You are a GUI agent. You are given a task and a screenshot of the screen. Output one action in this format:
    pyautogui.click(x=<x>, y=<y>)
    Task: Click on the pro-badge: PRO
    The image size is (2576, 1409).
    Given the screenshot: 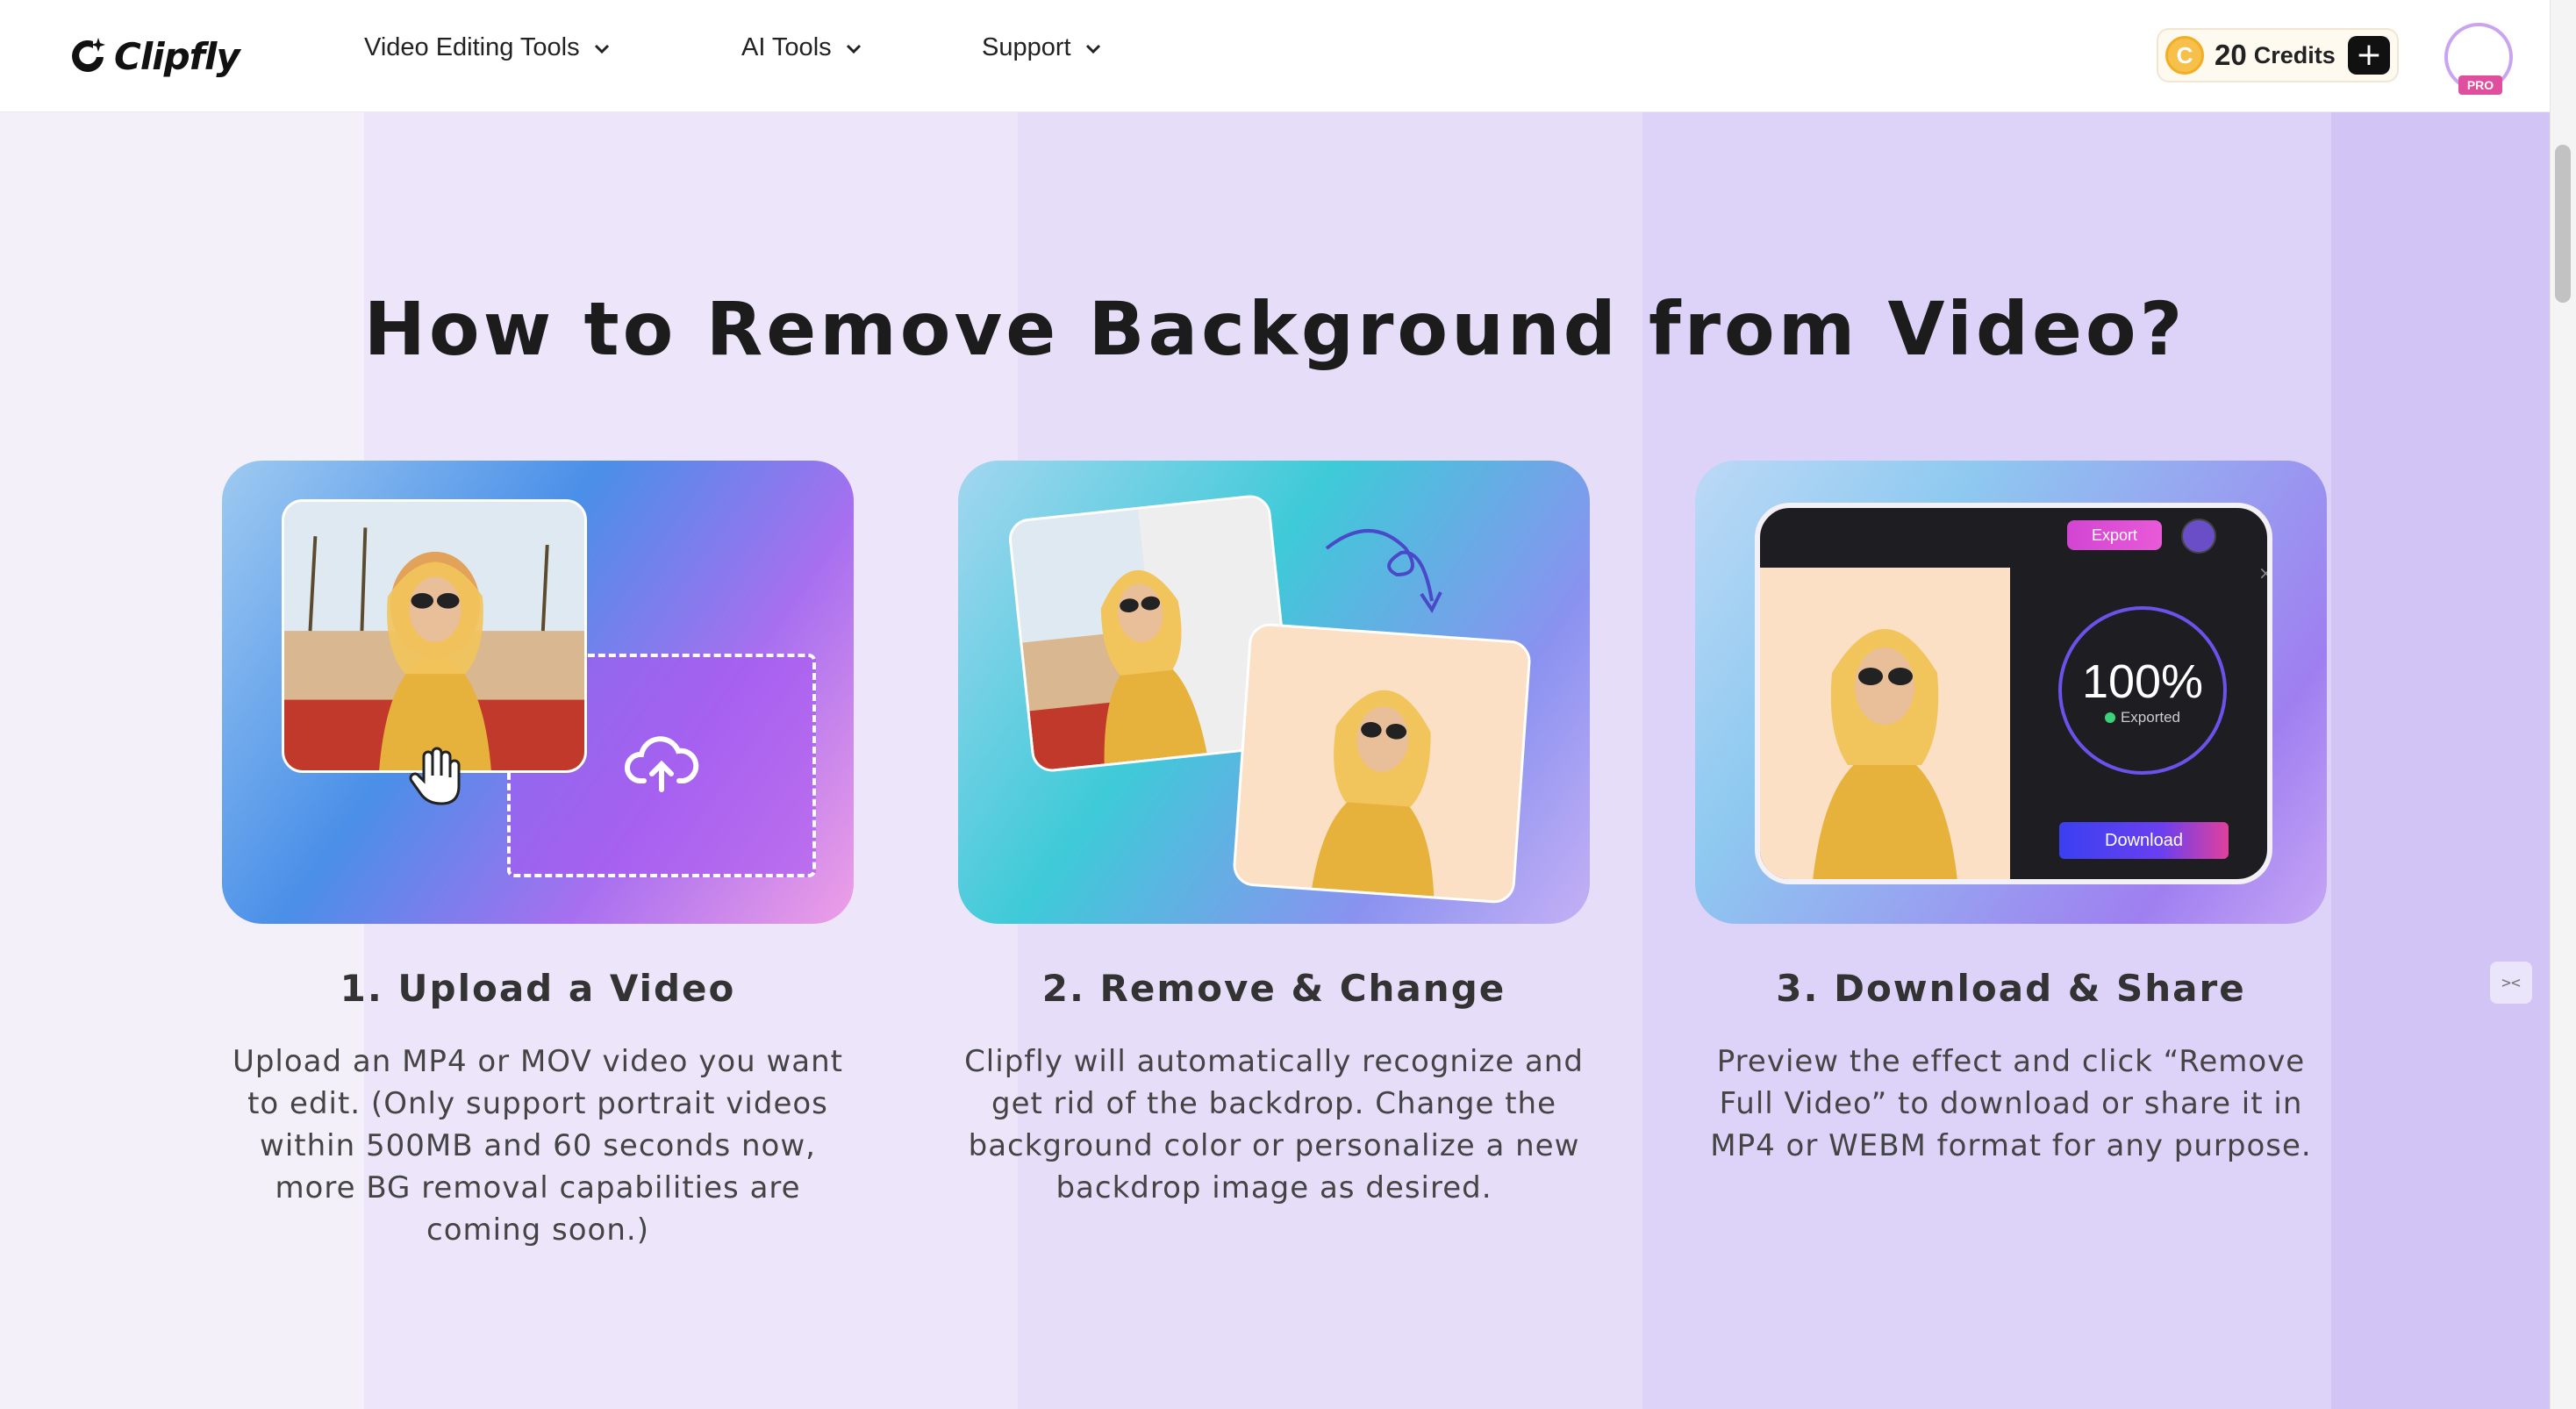 What is the action you would take?
    pyautogui.click(x=2480, y=85)
    